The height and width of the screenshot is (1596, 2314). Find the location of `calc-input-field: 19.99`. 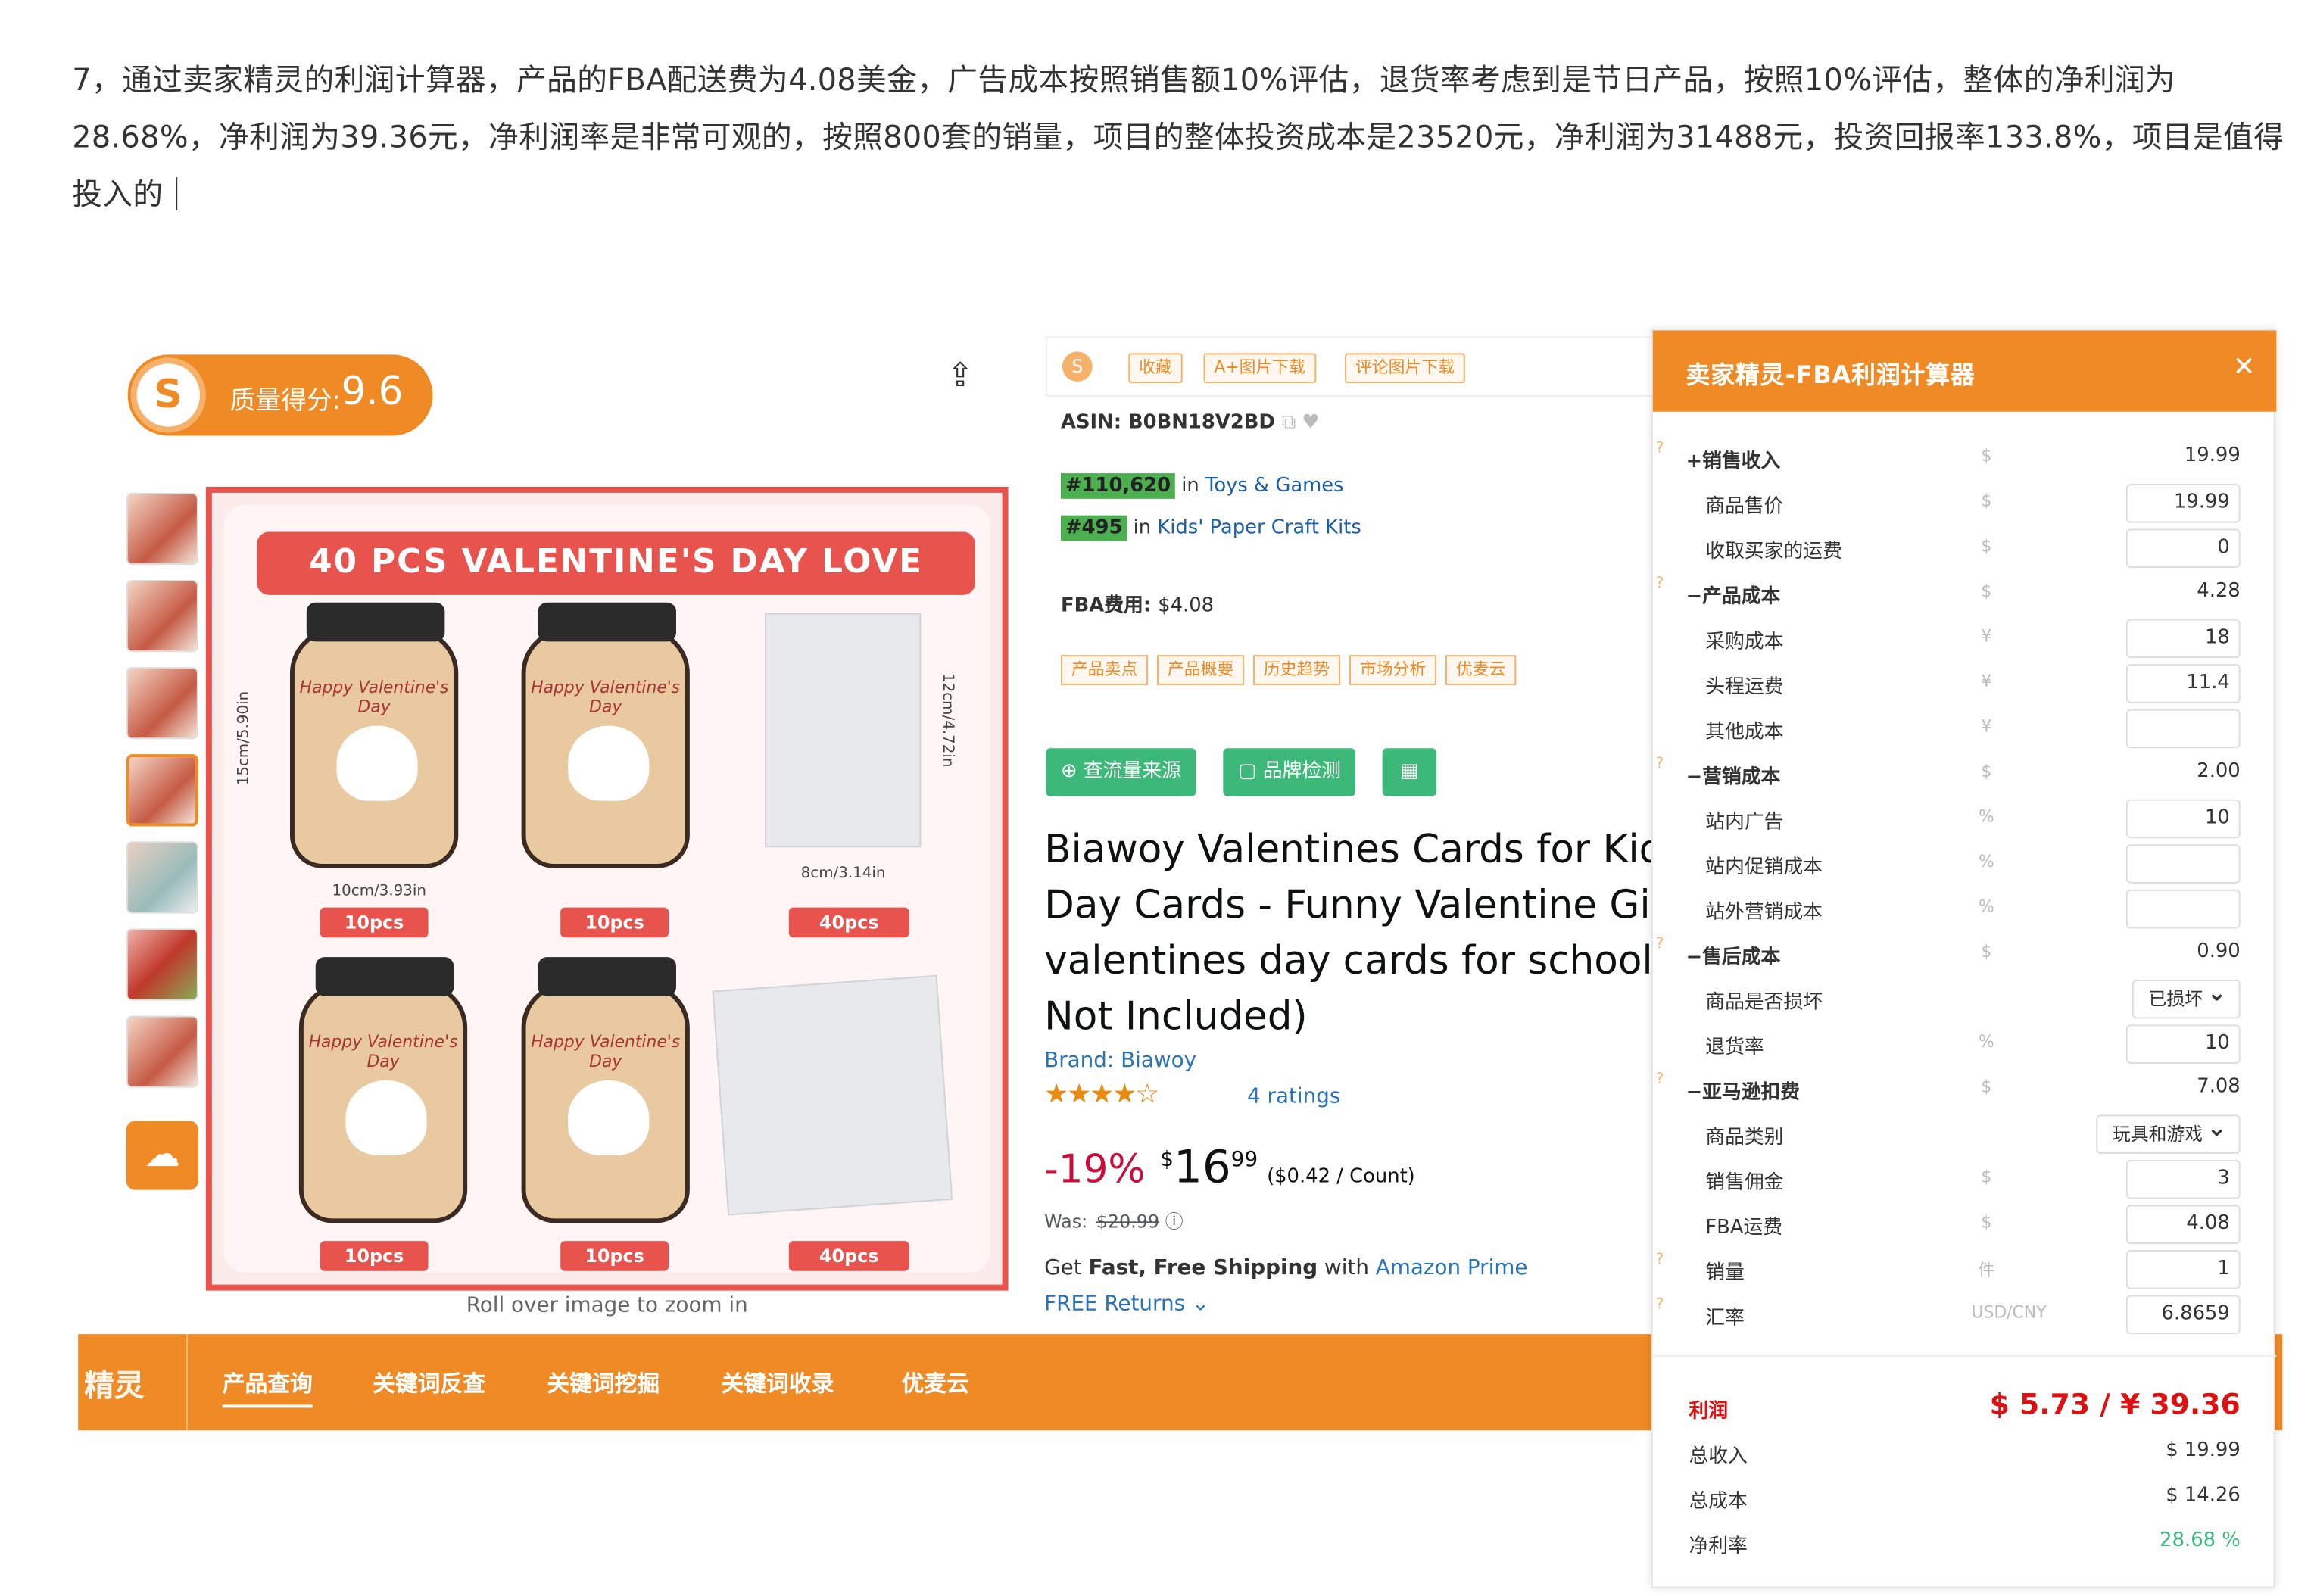

calc-input-field: 19.99 is located at coordinates (2183, 503).